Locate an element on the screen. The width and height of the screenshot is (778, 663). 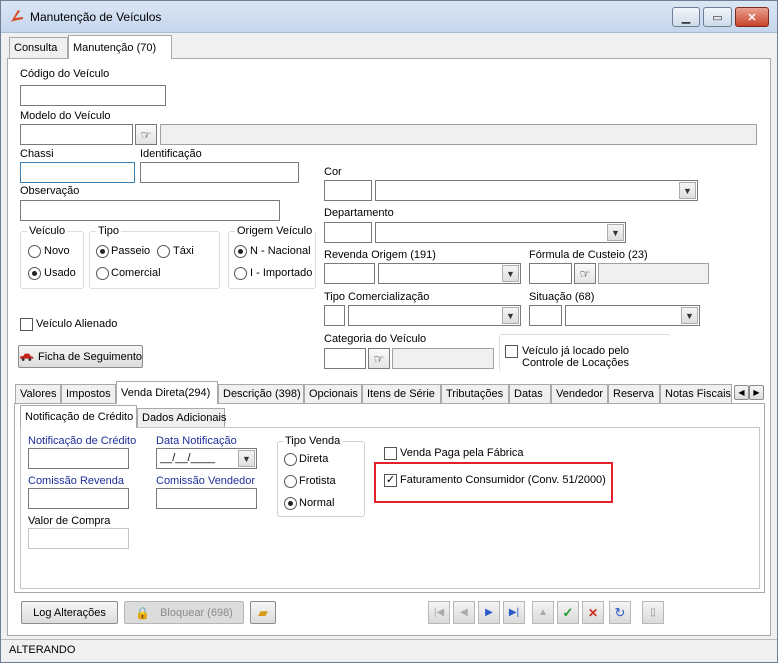
departamento-code-input is located at coordinates (348, 232).